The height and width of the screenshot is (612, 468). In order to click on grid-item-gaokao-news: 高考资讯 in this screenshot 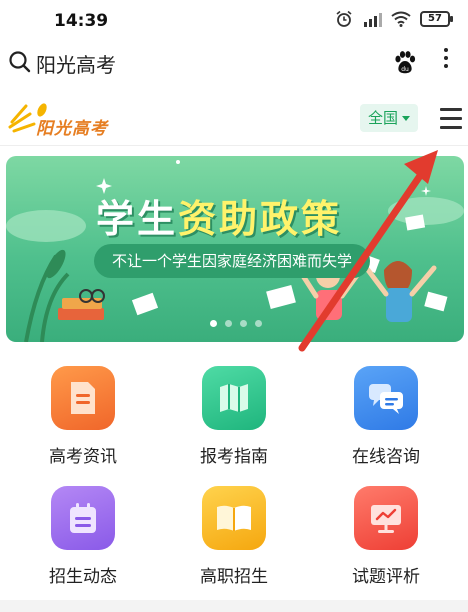, I will do `click(83, 416)`.